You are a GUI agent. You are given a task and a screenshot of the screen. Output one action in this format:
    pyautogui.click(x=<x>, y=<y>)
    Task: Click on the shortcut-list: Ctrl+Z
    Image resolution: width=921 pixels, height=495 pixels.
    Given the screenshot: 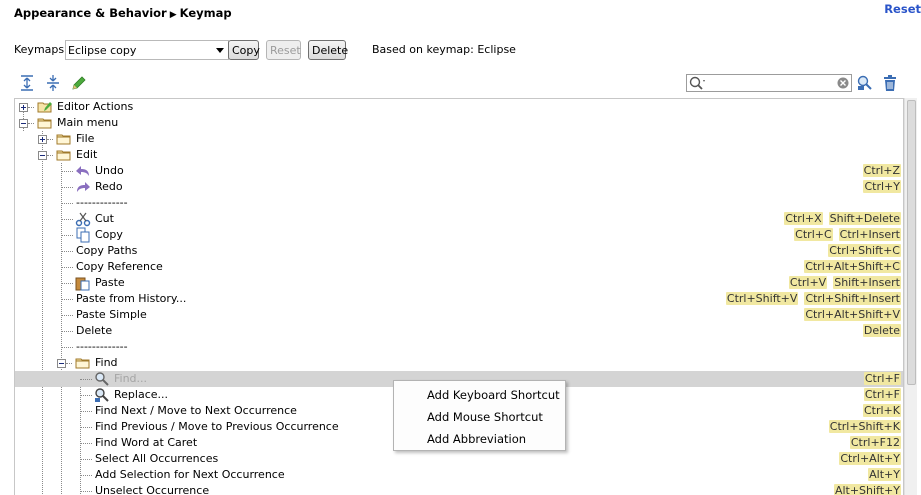 What is the action you would take?
    pyautogui.click(x=879, y=170)
    